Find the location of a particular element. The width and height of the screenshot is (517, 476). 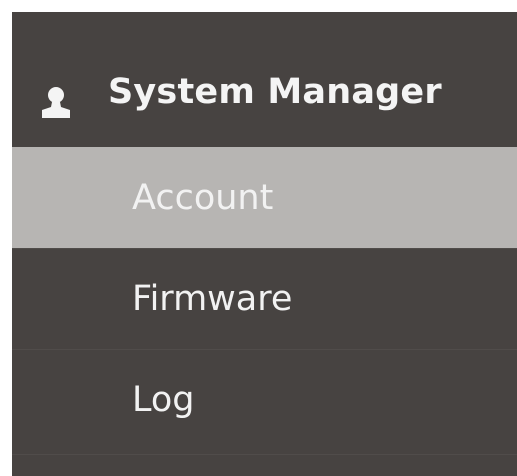

menu-header-title: System Manager is located at coordinates (275, 92).